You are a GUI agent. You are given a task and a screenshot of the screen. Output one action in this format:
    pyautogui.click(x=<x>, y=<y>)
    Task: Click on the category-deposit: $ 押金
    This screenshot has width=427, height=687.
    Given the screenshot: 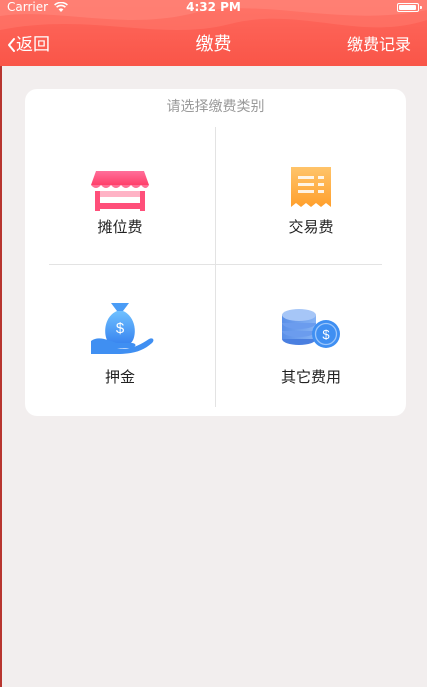 What is the action you would take?
    pyautogui.click(x=120, y=344)
    